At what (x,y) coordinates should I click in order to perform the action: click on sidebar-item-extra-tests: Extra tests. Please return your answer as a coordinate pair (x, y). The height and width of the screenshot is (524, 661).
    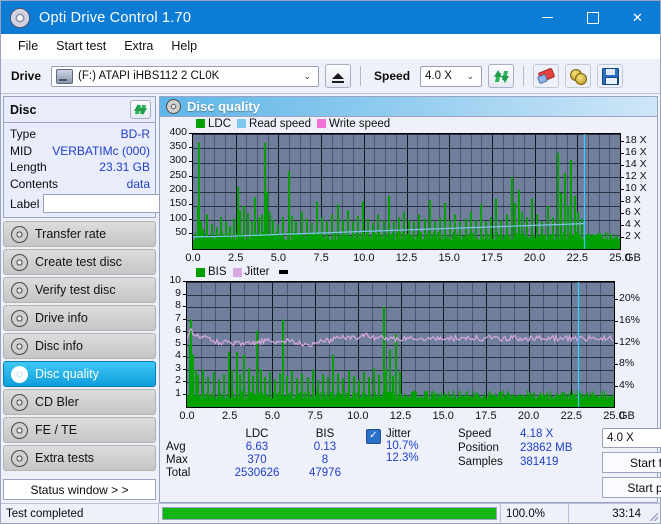
    Looking at the image, I should click on (79, 458).